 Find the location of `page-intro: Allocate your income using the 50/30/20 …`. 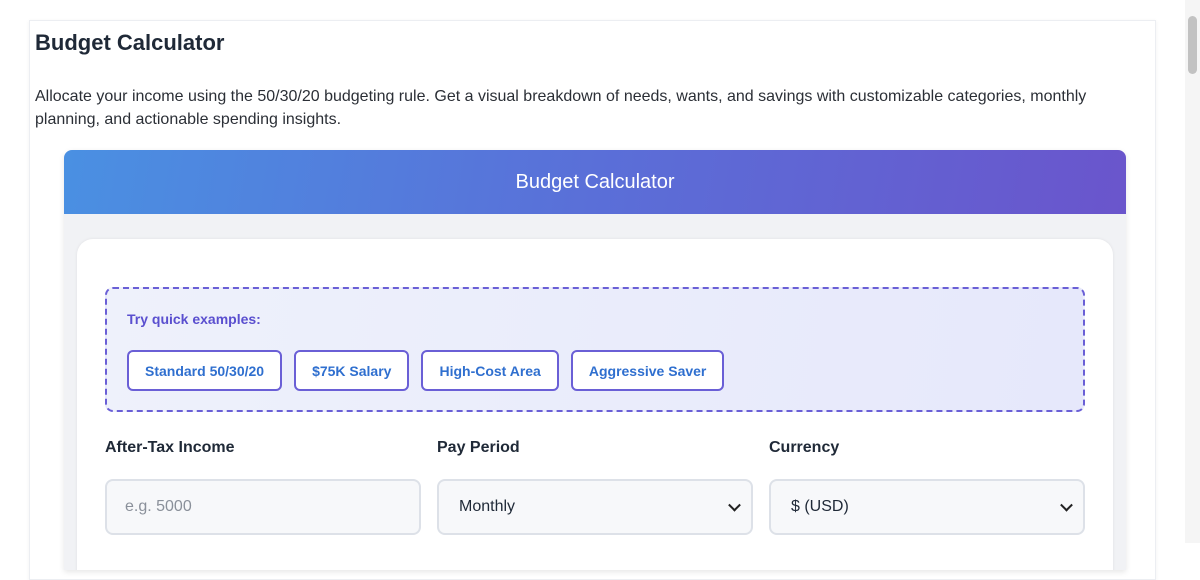

page-intro: Allocate your income using the 50/30/20 … is located at coordinates (561, 108).